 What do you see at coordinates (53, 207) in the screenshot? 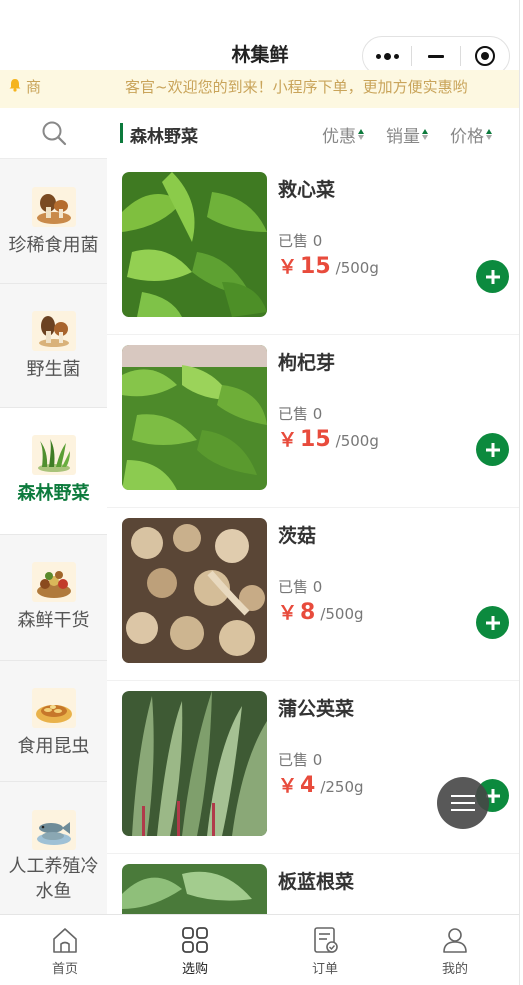
I see `mushroom-basket-icon` at bounding box center [53, 207].